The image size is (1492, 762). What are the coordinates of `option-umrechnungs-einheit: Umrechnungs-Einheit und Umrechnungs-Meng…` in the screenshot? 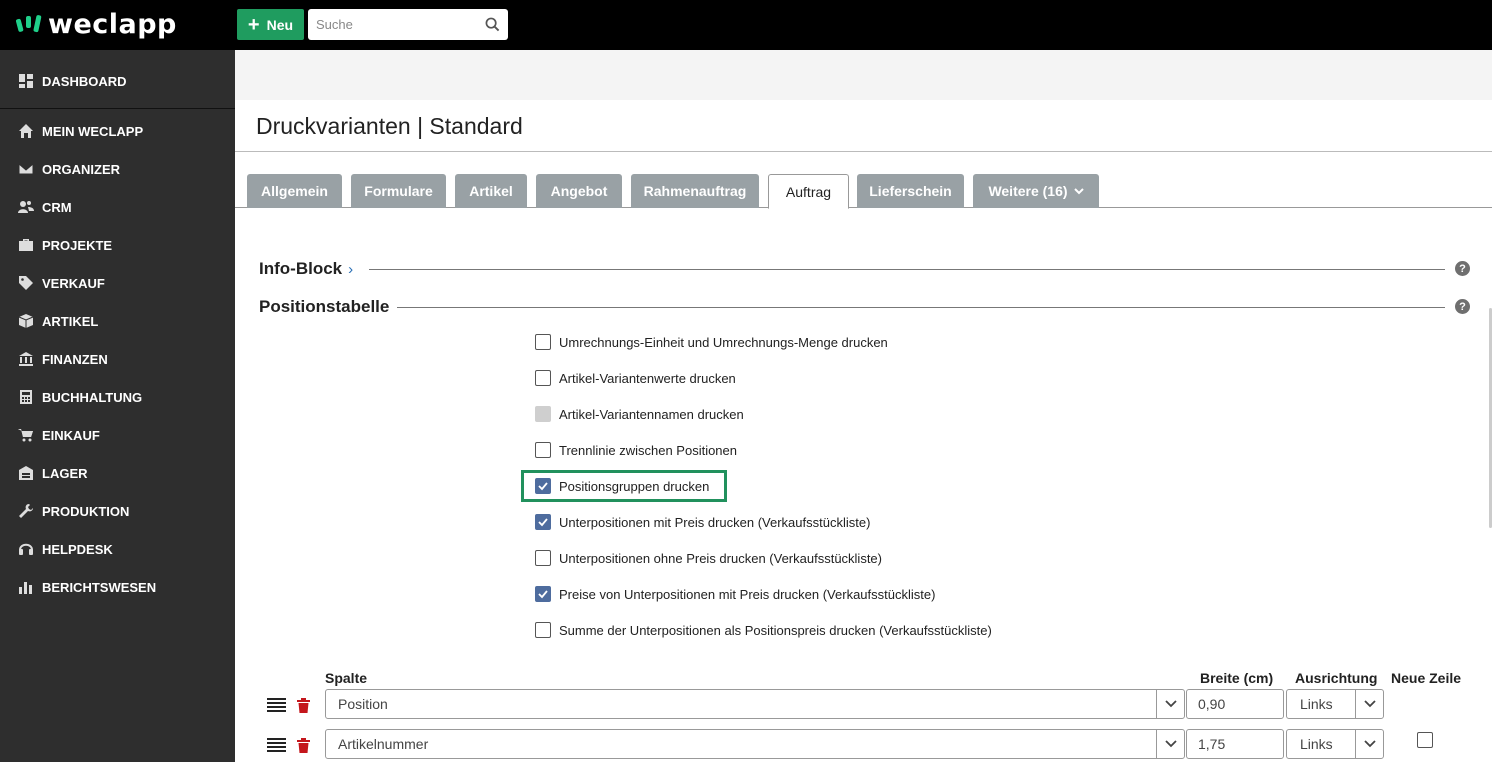 It's located at (711, 342).